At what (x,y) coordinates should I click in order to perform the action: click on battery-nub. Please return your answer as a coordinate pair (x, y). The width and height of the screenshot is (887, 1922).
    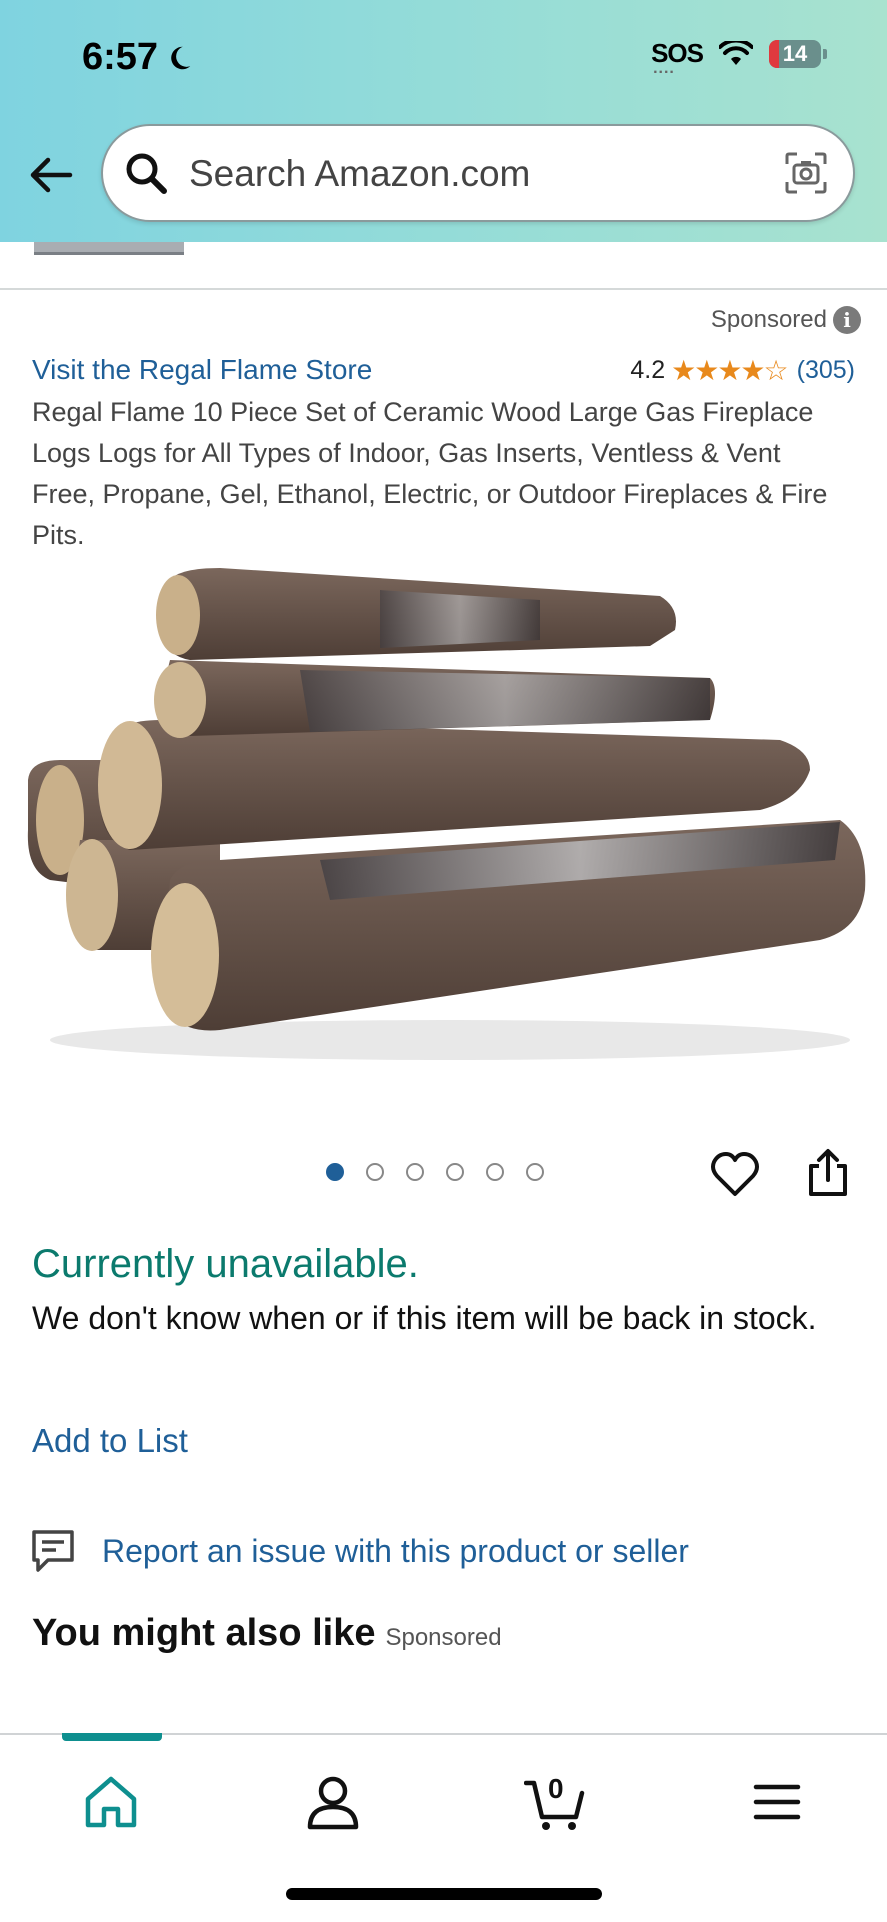
    Looking at the image, I should click on (825, 53).